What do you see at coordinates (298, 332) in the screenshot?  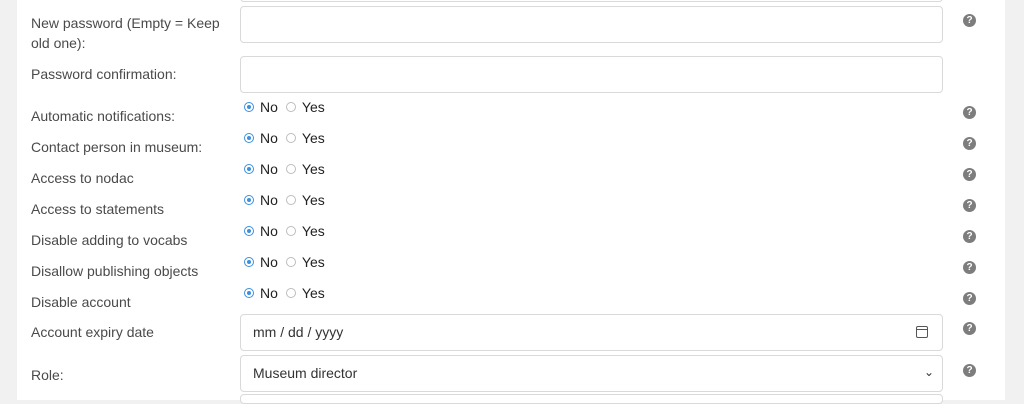 I see `expiry-date-placeholder: mm / dd / yyyy` at bounding box center [298, 332].